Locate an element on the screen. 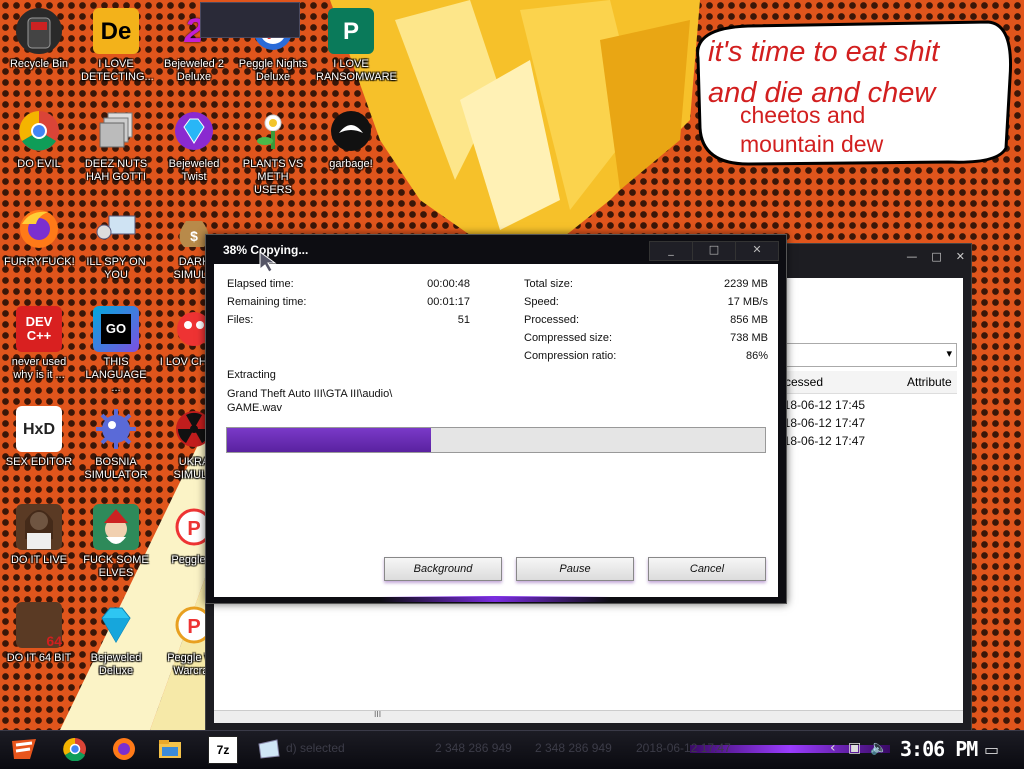 This screenshot has width=1024, height=769. clock: 3:06 PM is located at coordinates (939, 749).